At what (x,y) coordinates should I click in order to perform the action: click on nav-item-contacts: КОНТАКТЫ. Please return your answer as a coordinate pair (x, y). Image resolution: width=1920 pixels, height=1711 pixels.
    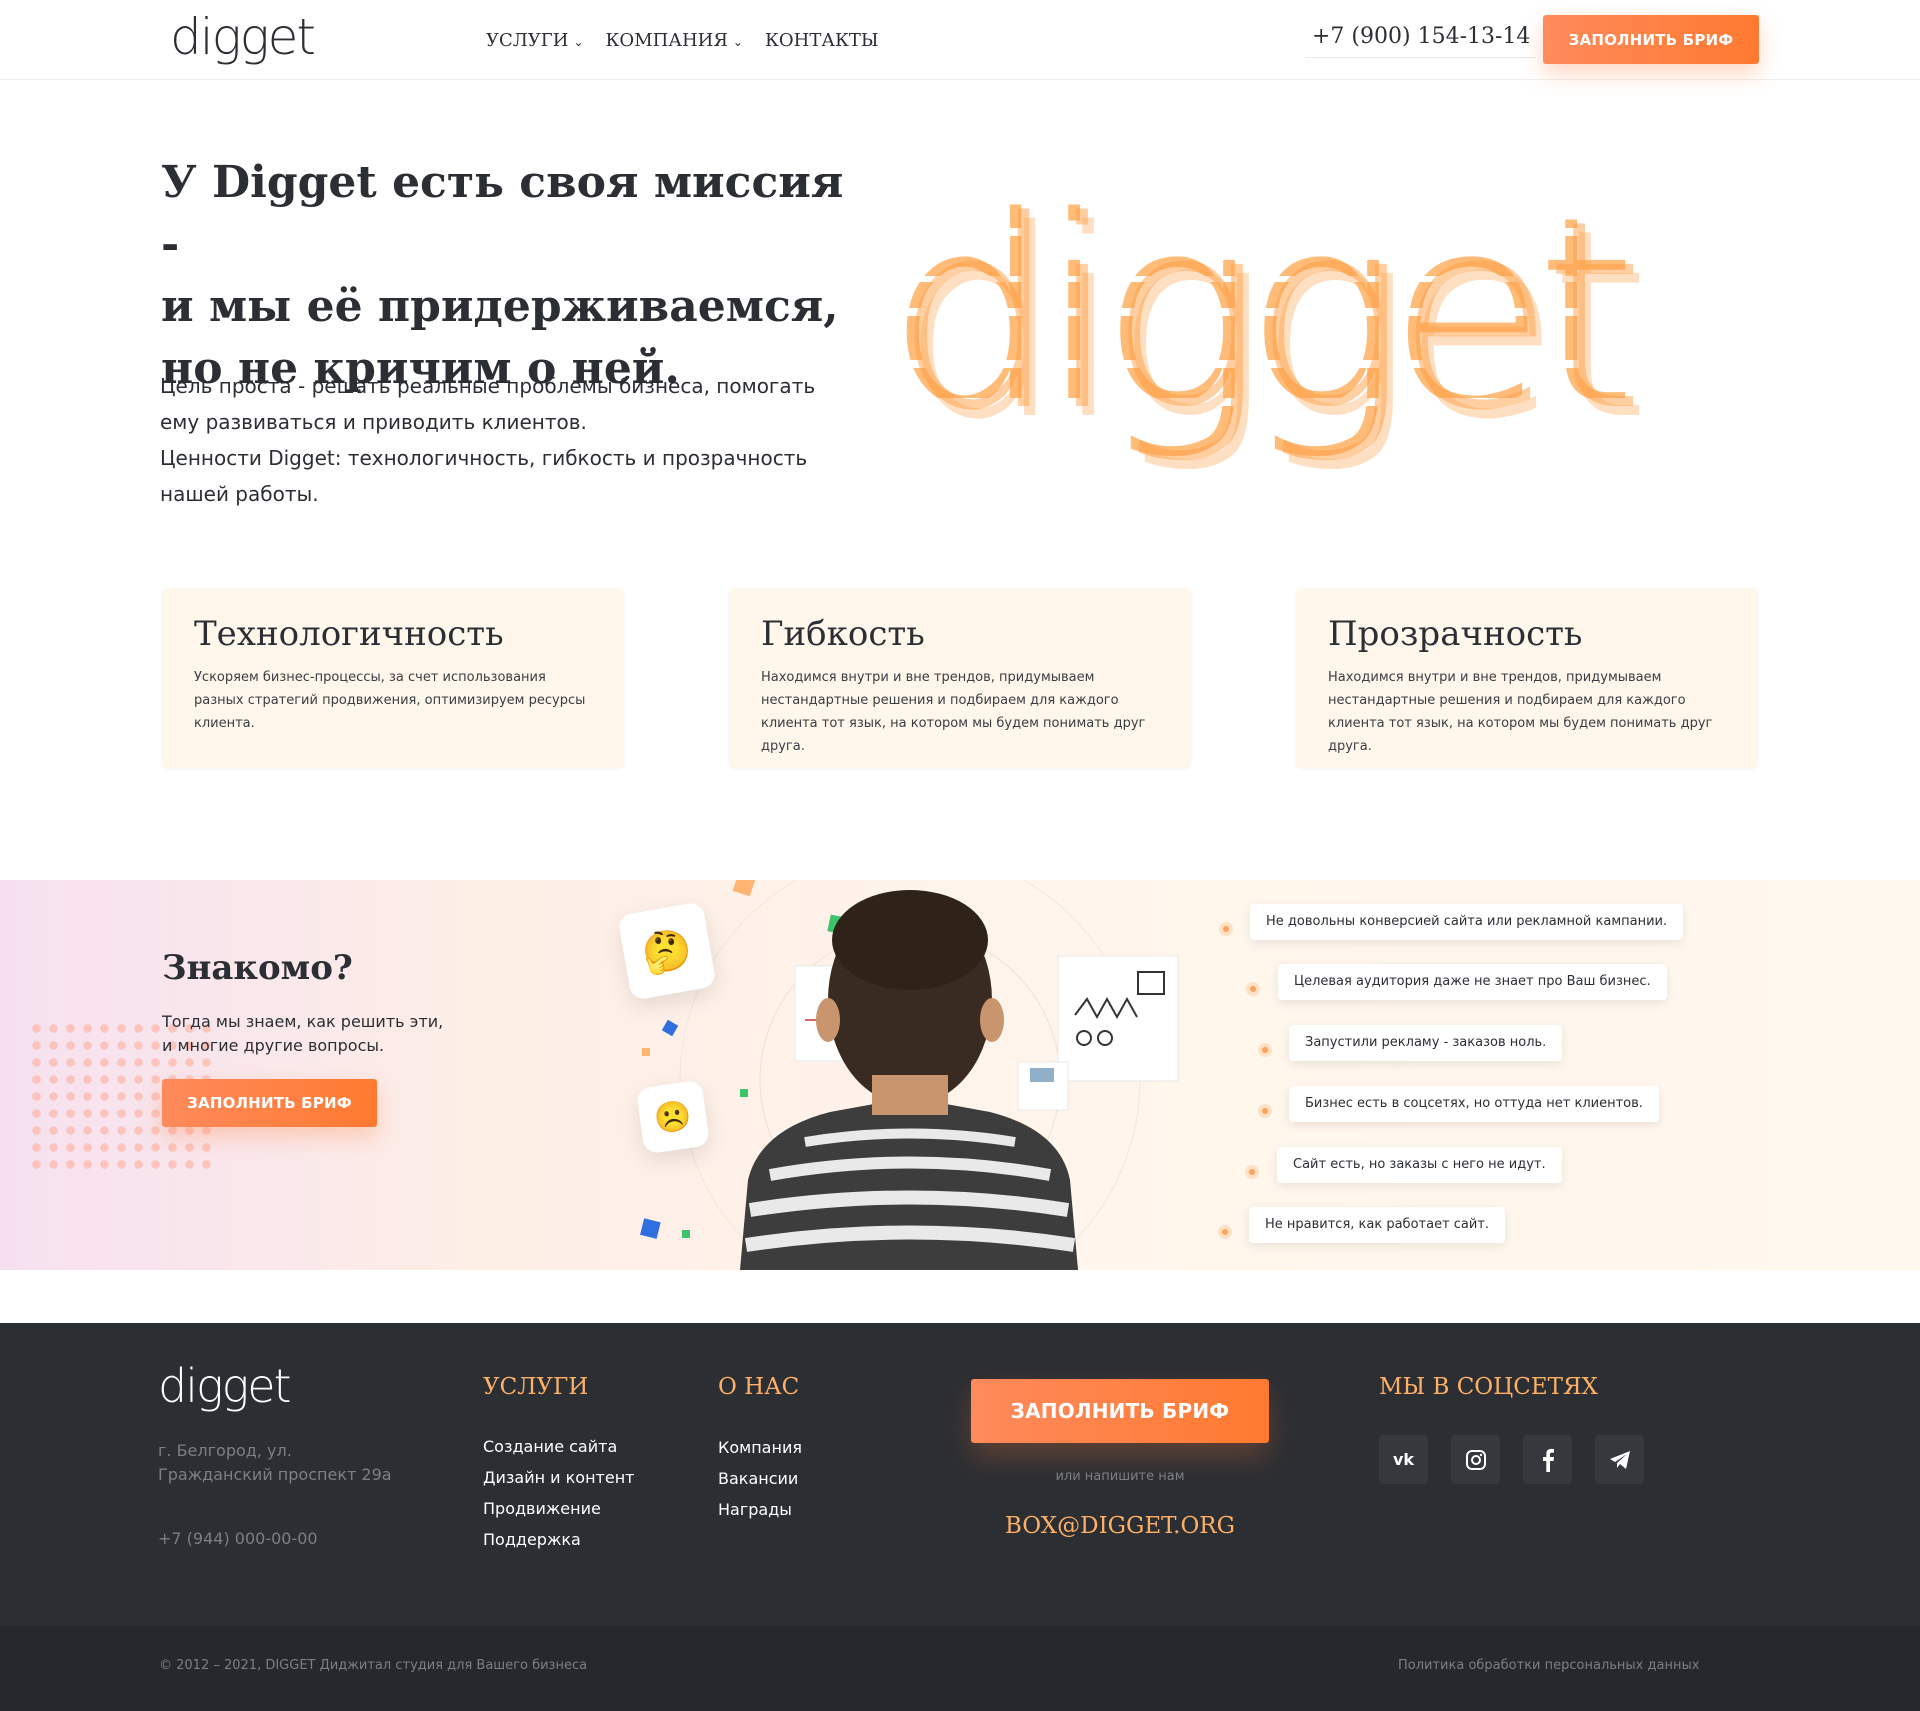
    Looking at the image, I should click on (822, 40).